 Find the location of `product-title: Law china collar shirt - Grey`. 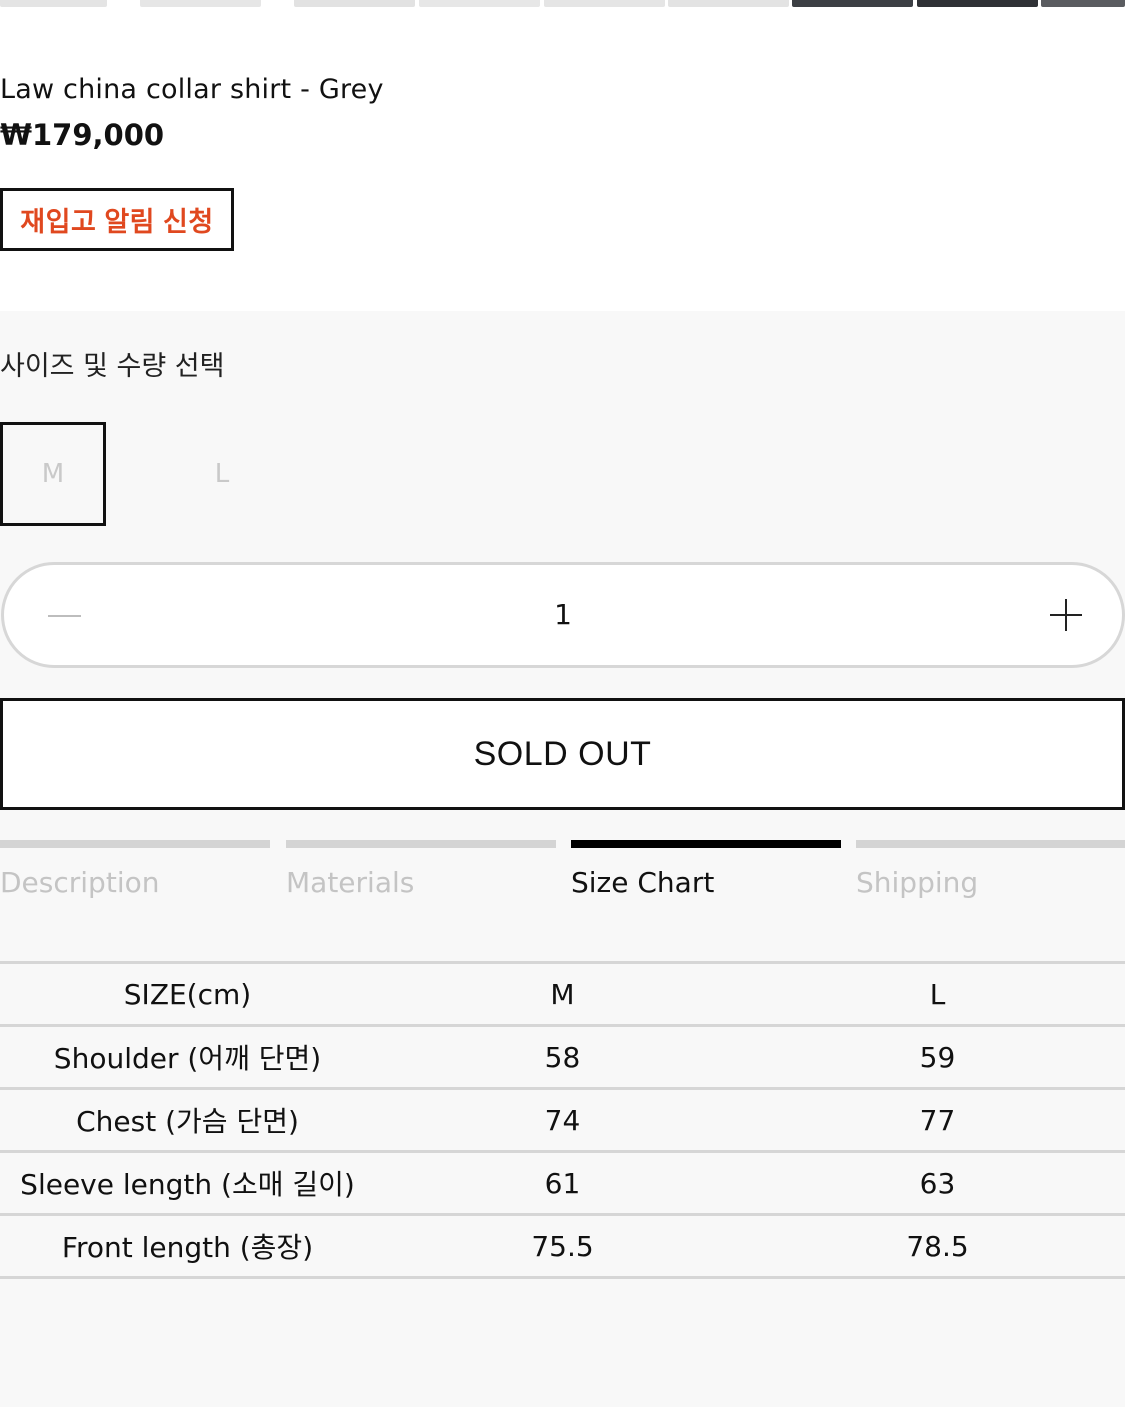

product-title: Law china collar shirt - Grey is located at coordinates (192, 89).